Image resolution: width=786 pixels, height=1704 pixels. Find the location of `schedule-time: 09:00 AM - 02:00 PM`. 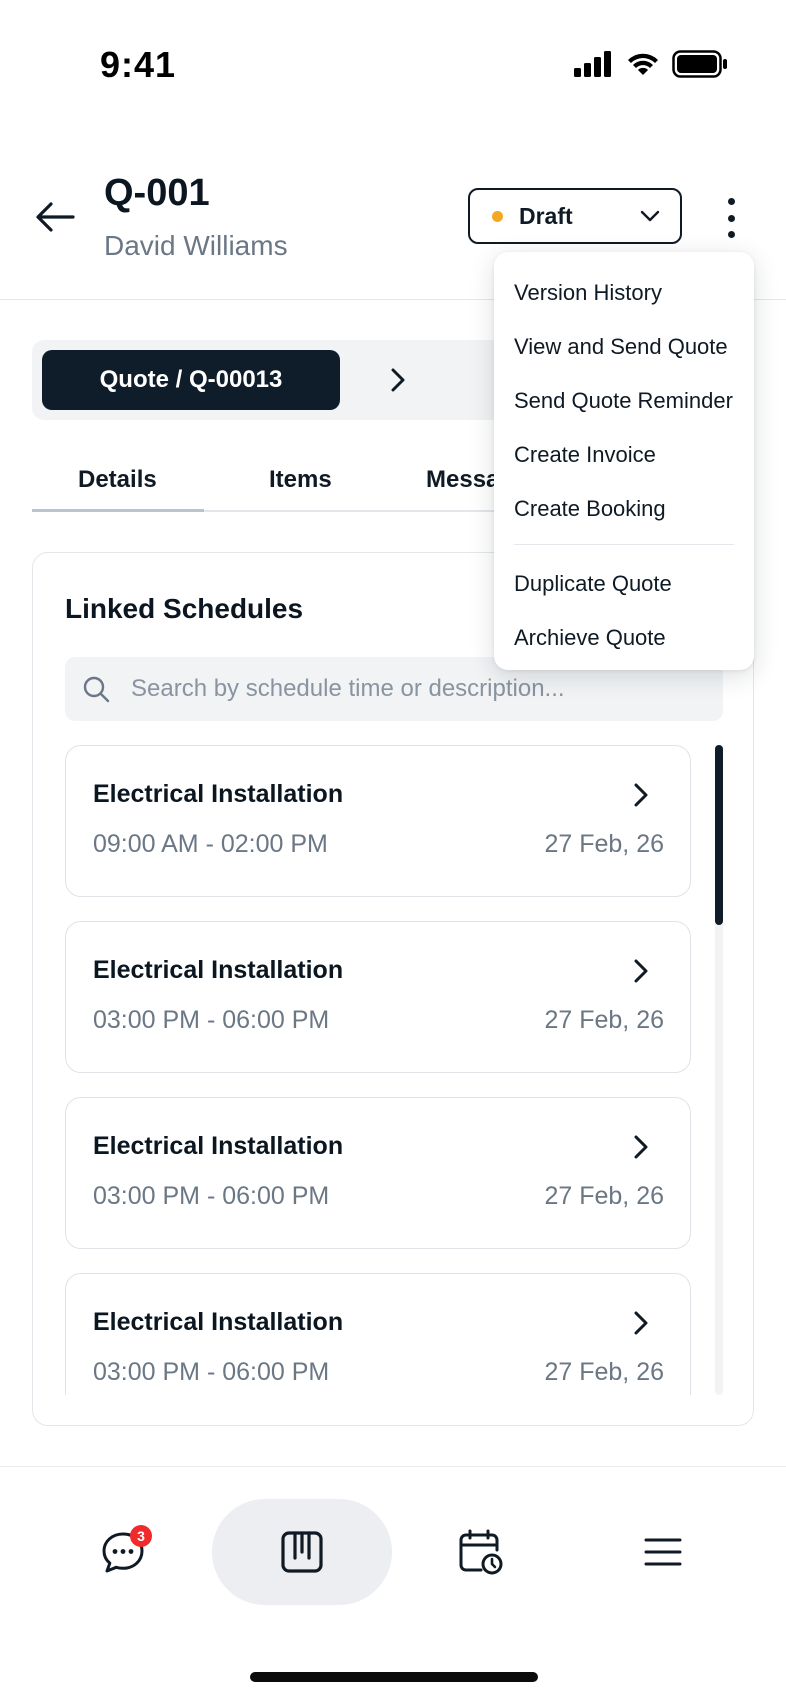

schedule-time: 09:00 AM - 02:00 PM is located at coordinates (210, 844).